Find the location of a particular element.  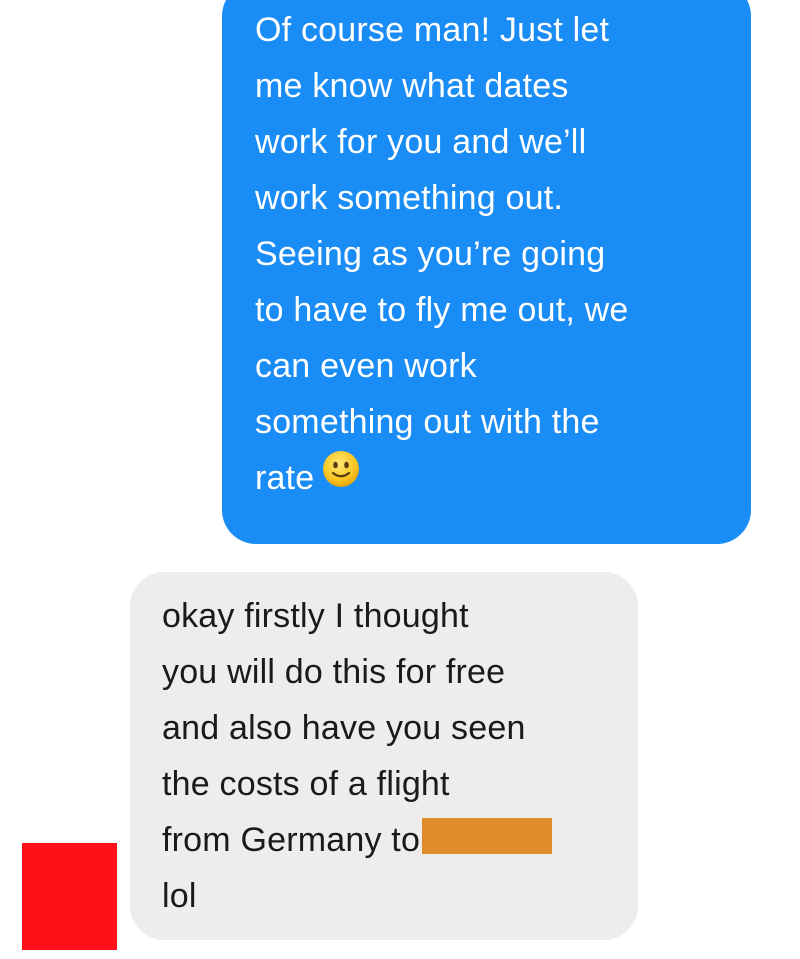

message-line: you will do this for free is located at coordinates (334, 672).